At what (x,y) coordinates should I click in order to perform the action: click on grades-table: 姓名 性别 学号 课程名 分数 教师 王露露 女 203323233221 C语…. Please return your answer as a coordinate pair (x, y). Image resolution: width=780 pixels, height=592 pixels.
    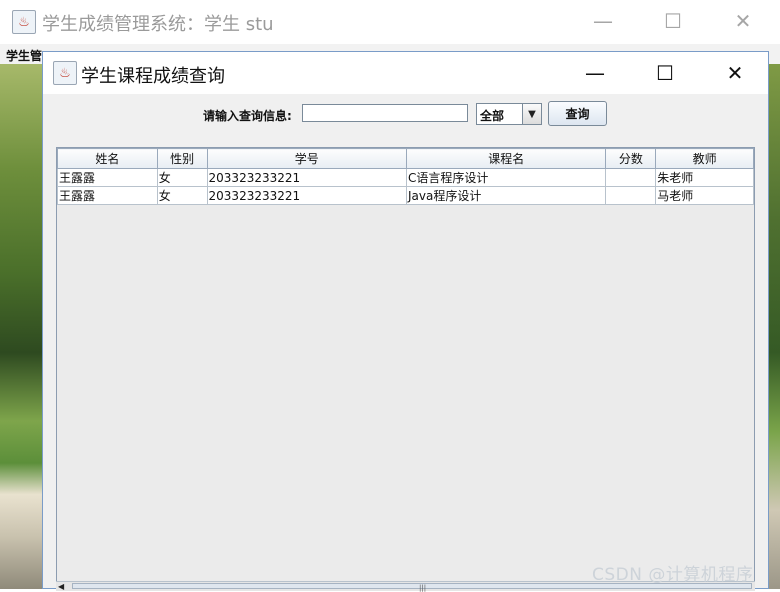
    Looking at the image, I should click on (405, 176).